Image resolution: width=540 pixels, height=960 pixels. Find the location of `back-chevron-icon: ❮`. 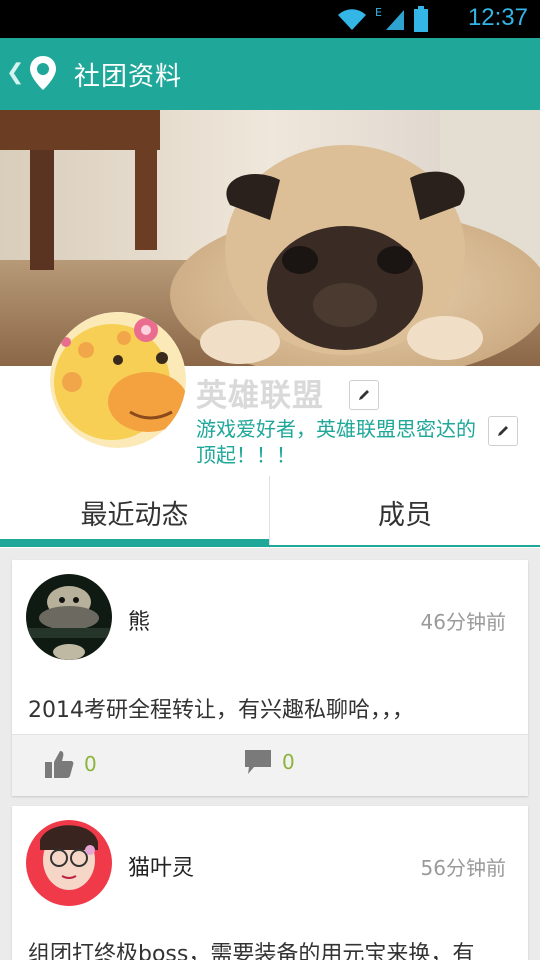

back-chevron-icon: ❮ is located at coordinates (15, 72).